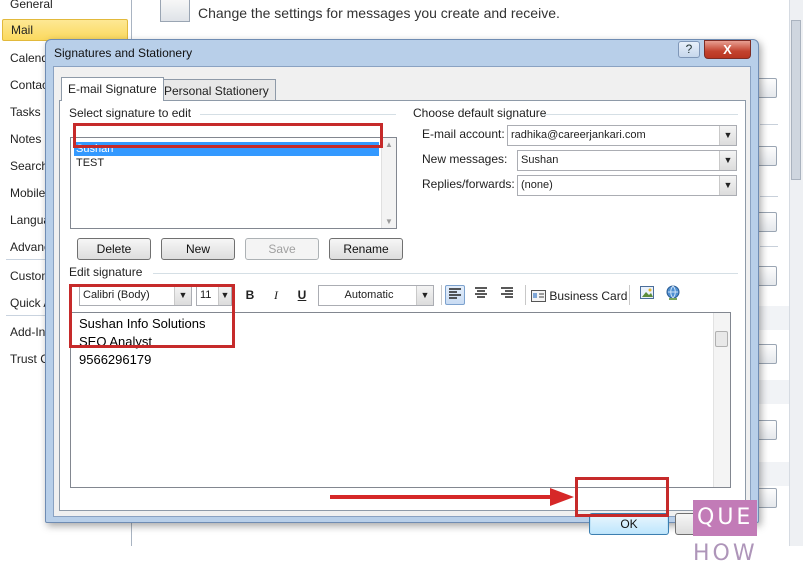 Image resolution: width=803 pixels, height=572 pixels. What do you see at coordinates (588, 296) in the screenshot?
I see `business-card-label: Business Card` at bounding box center [588, 296].